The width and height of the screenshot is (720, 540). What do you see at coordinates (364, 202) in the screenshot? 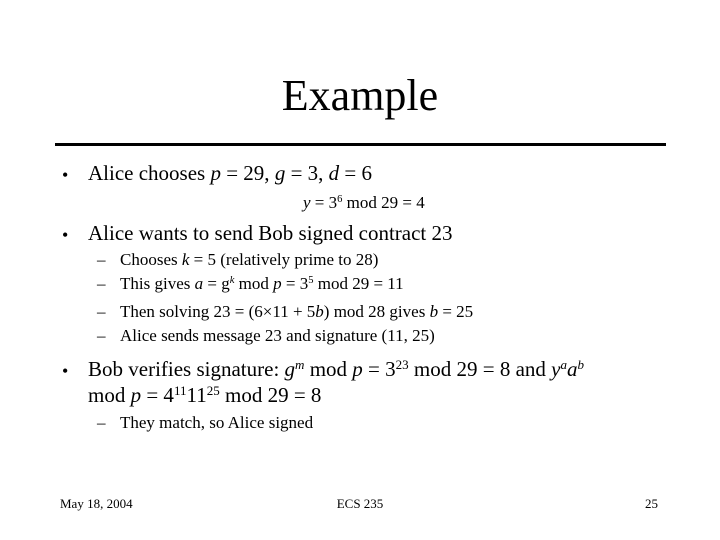
I see `bullet-1-note: y = 36 mod 29 = 4` at bounding box center [364, 202].